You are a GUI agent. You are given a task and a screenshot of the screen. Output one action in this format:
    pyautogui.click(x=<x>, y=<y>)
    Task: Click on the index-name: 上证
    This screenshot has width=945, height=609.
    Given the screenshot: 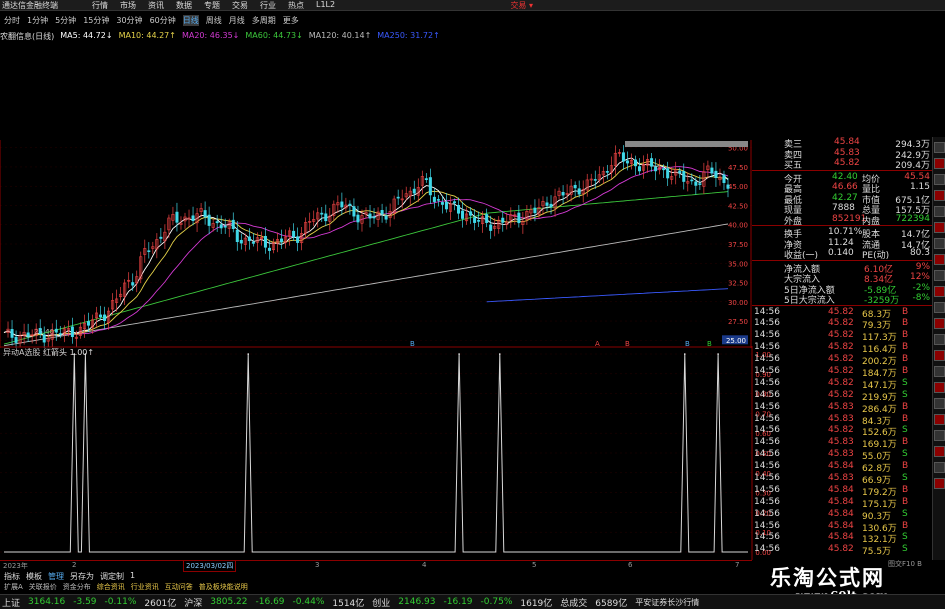 What is the action you would take?
    pyautogui.click(x=11, y=602)
    